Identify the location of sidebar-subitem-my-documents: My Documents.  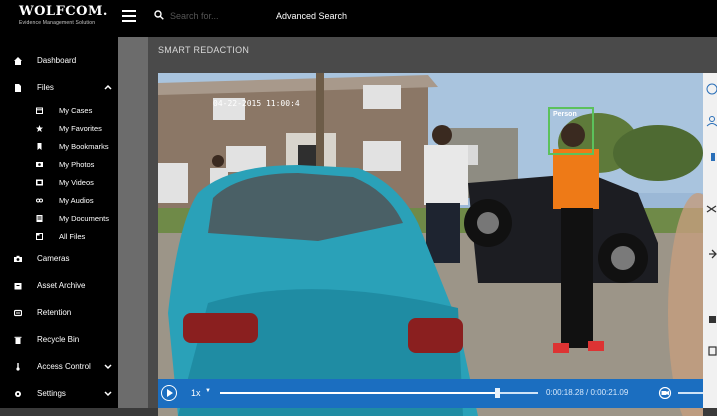
(59, 219).